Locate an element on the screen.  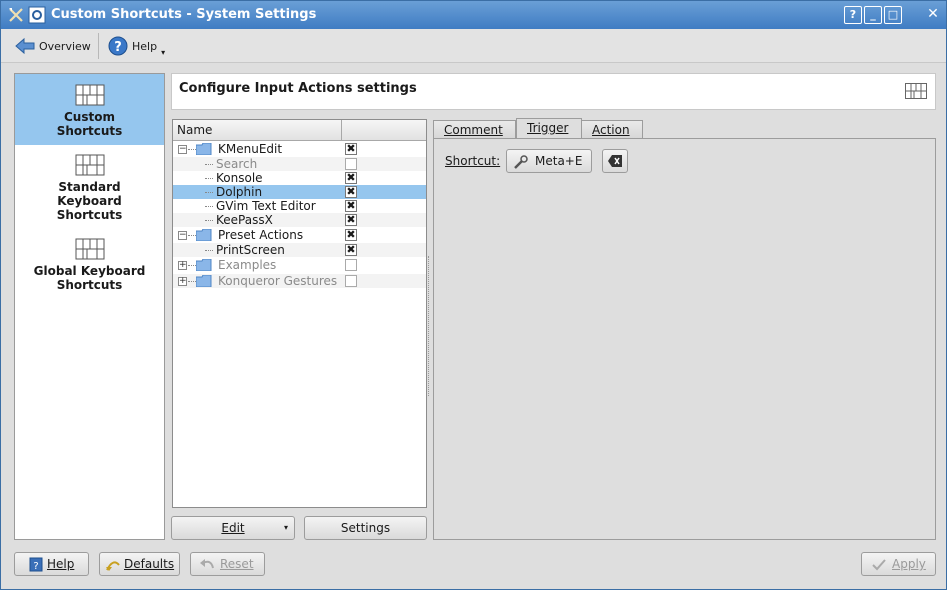
tree-item-row: Dolphin ✖ is located at coordinates (299, 192).